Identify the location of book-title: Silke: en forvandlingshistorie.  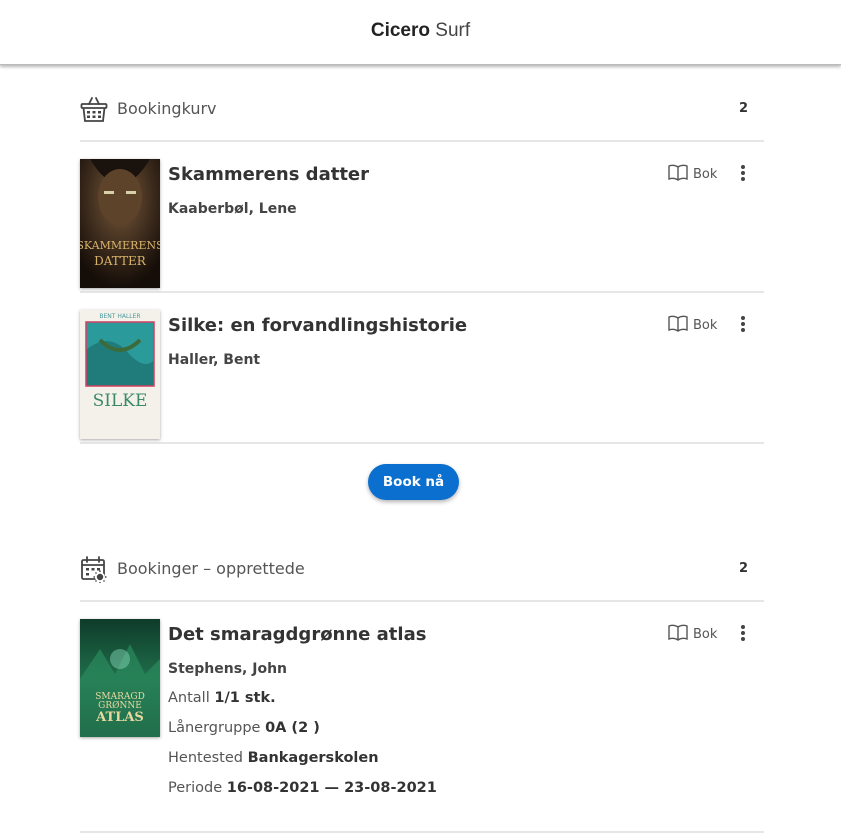
(317, 325).